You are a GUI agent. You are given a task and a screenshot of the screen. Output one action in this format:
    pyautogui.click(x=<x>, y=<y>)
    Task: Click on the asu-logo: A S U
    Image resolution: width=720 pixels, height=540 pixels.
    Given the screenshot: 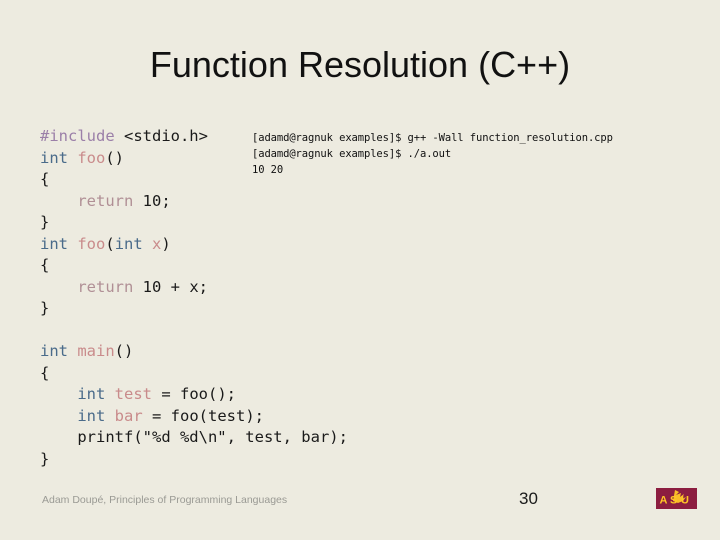 What is the action you would take?
    pyautogui.click(x=676, y=498)
    